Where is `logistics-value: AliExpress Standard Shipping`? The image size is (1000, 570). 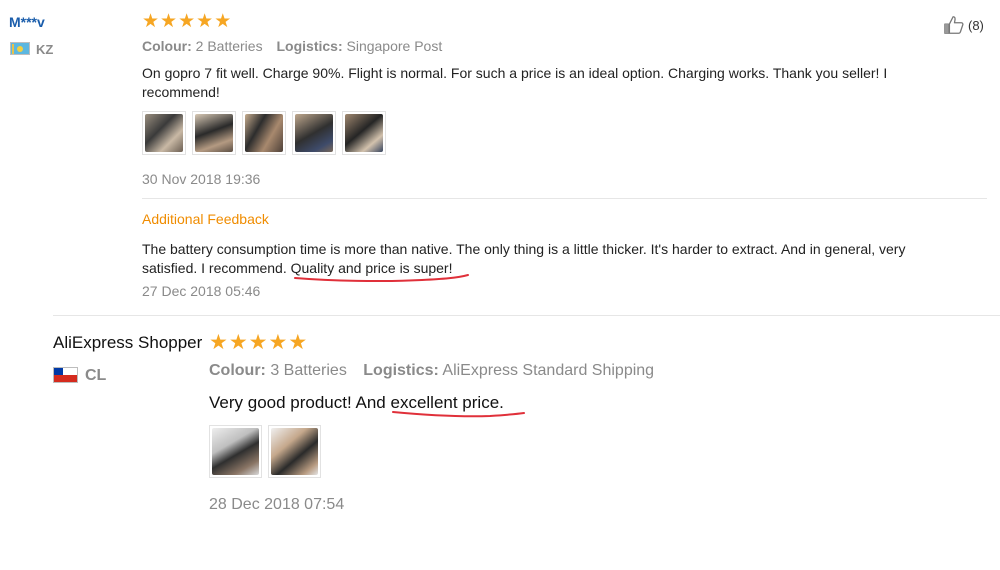
logistics-value: AliExpress Standard Shipping is located at coordinates (548, 370).